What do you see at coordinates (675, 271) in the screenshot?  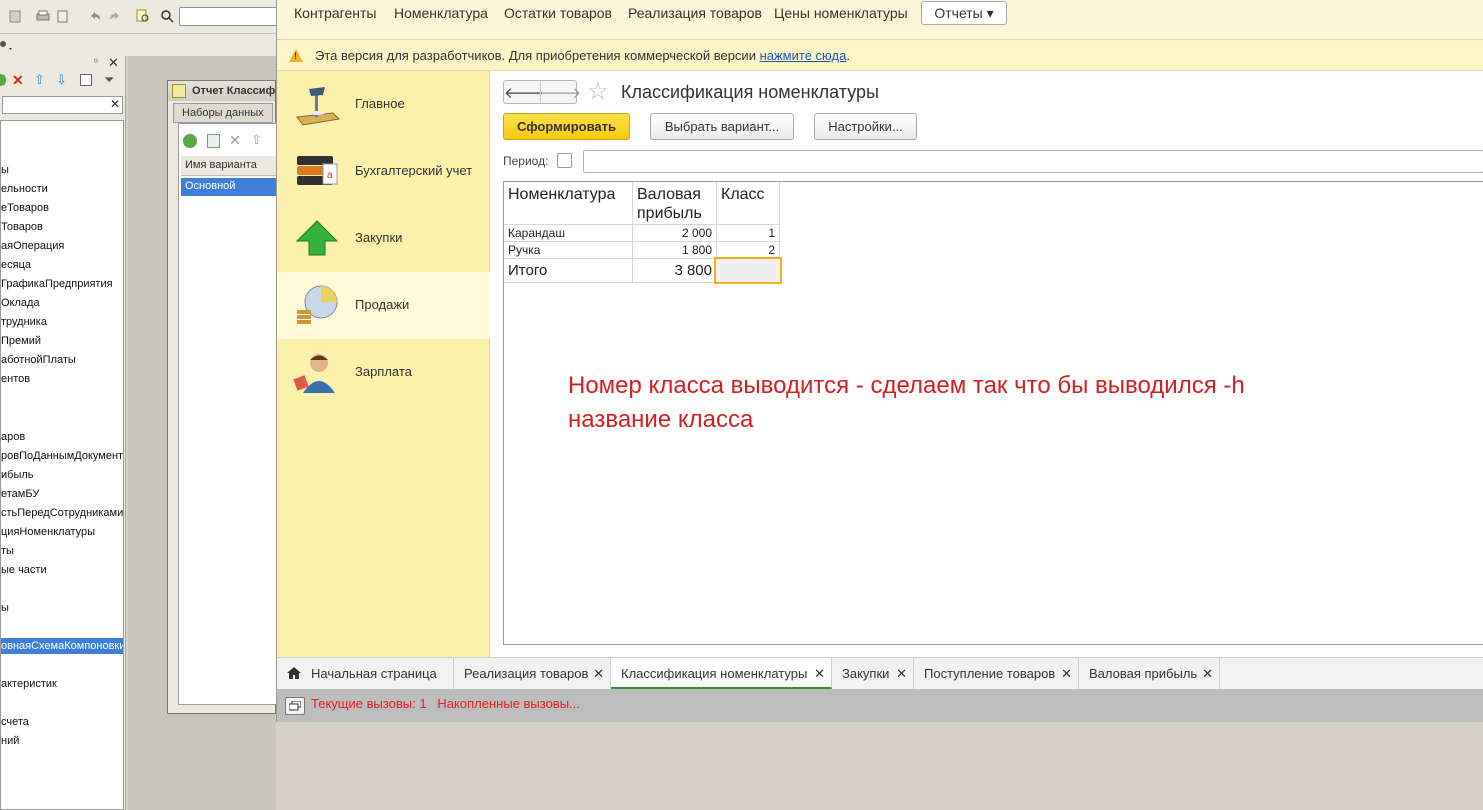 I see `total-value: 3 800` at bounding box center [675, 271].